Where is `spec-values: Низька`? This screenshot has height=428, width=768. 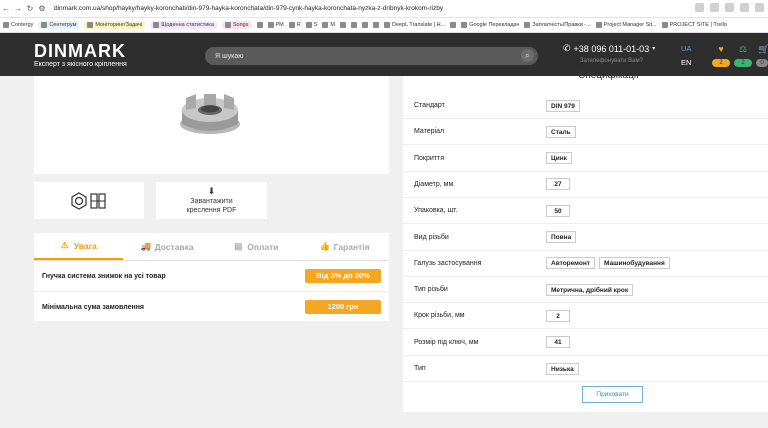
spec-values: Низька is located at coordinates (562, 368).